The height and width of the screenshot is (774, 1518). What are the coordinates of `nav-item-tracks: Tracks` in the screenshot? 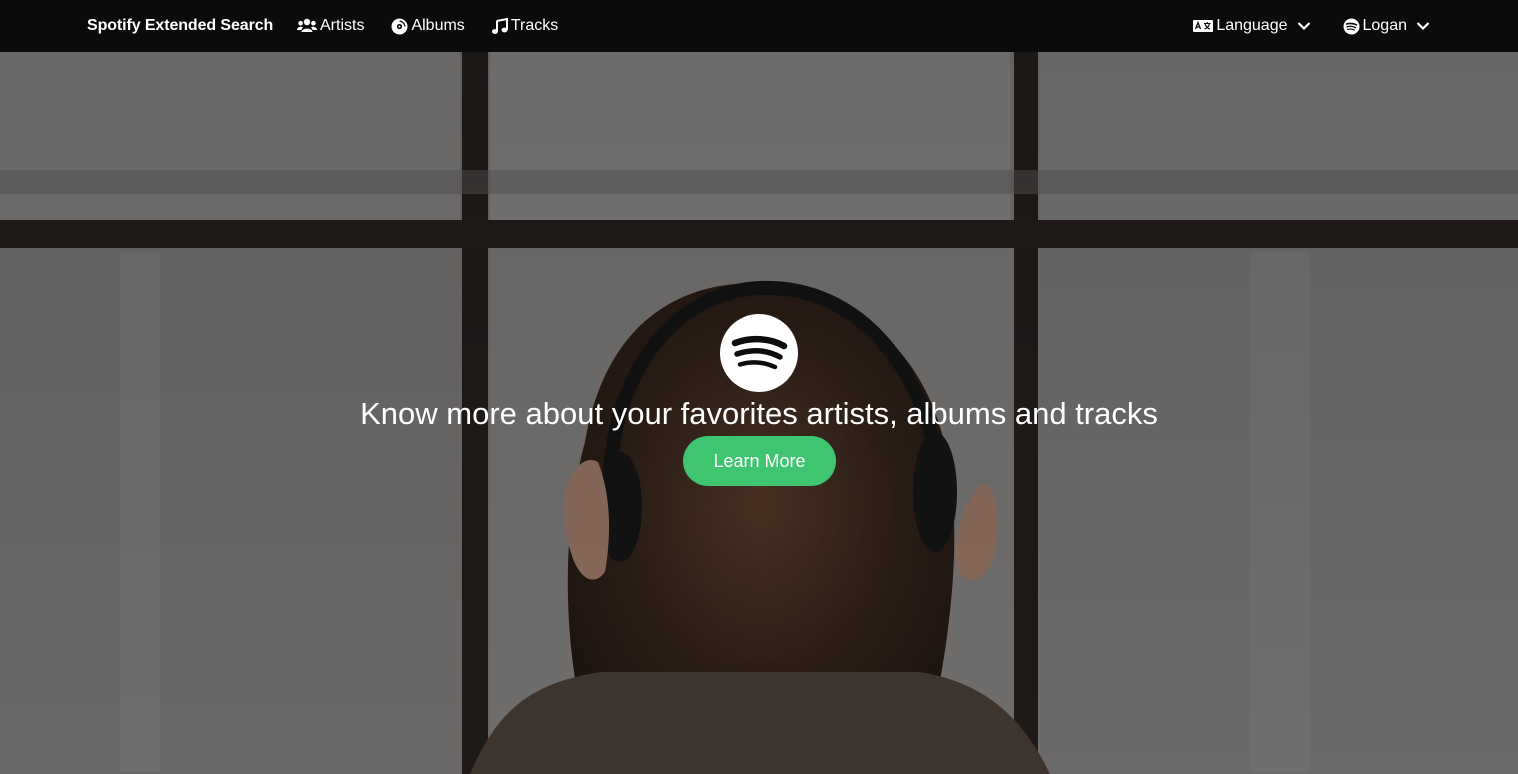 It's located at (525, 26).